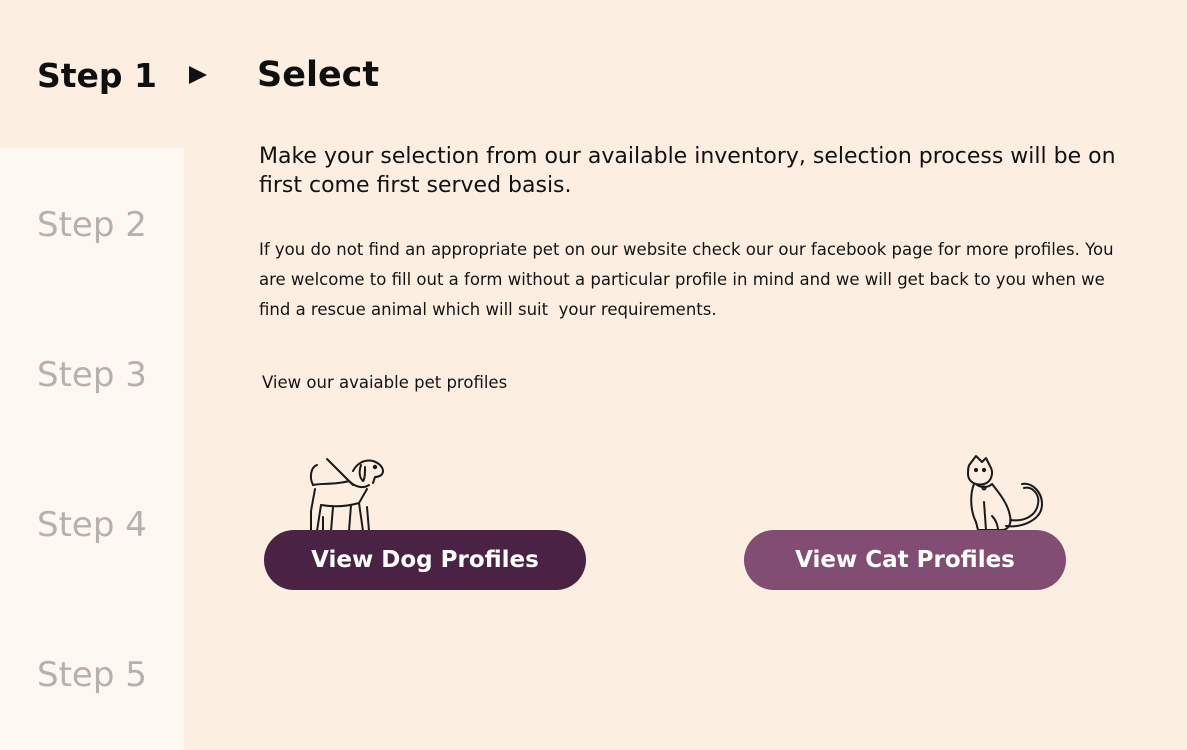  I want to click on step-4: Step 4, so click(92, 525).